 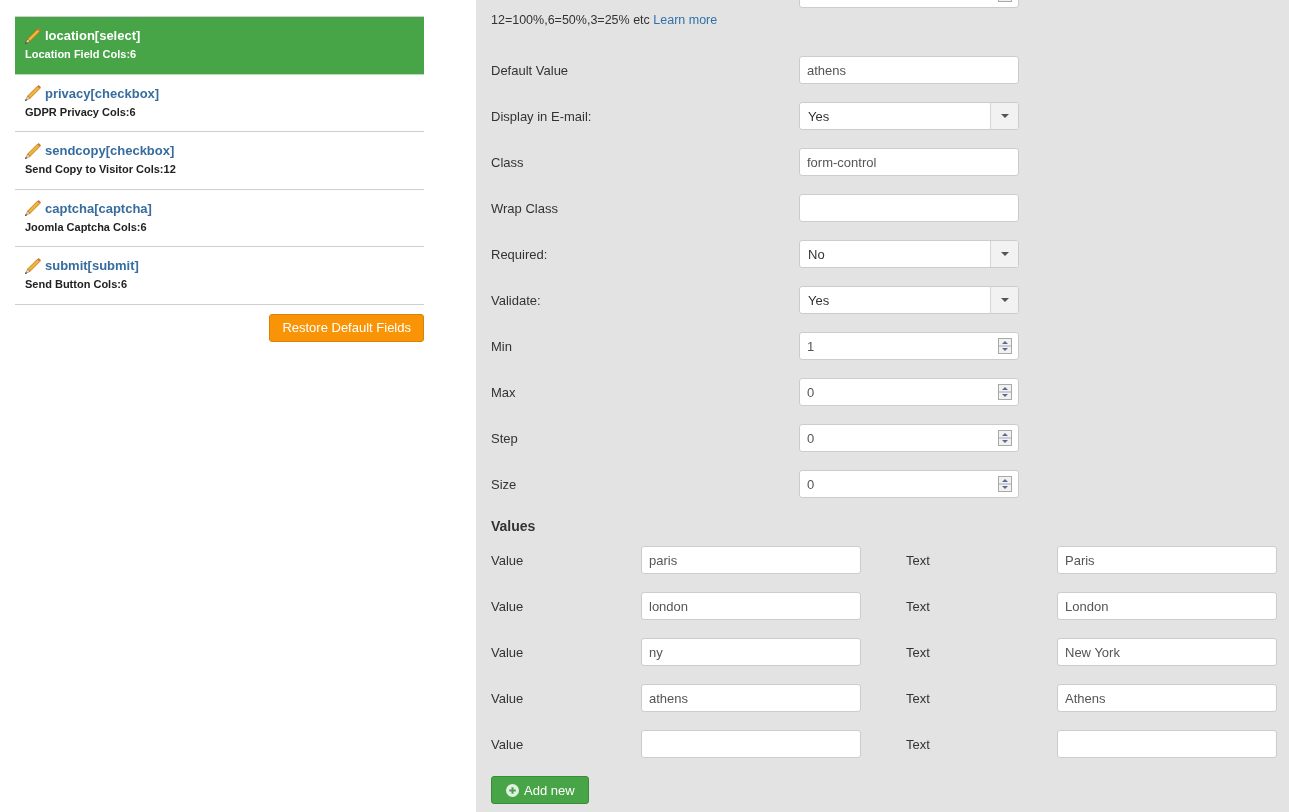 What do you see at coordinates (516, 300) in the screenshot?
I see `field-label: Validate:` at bounding box center [516, 300].